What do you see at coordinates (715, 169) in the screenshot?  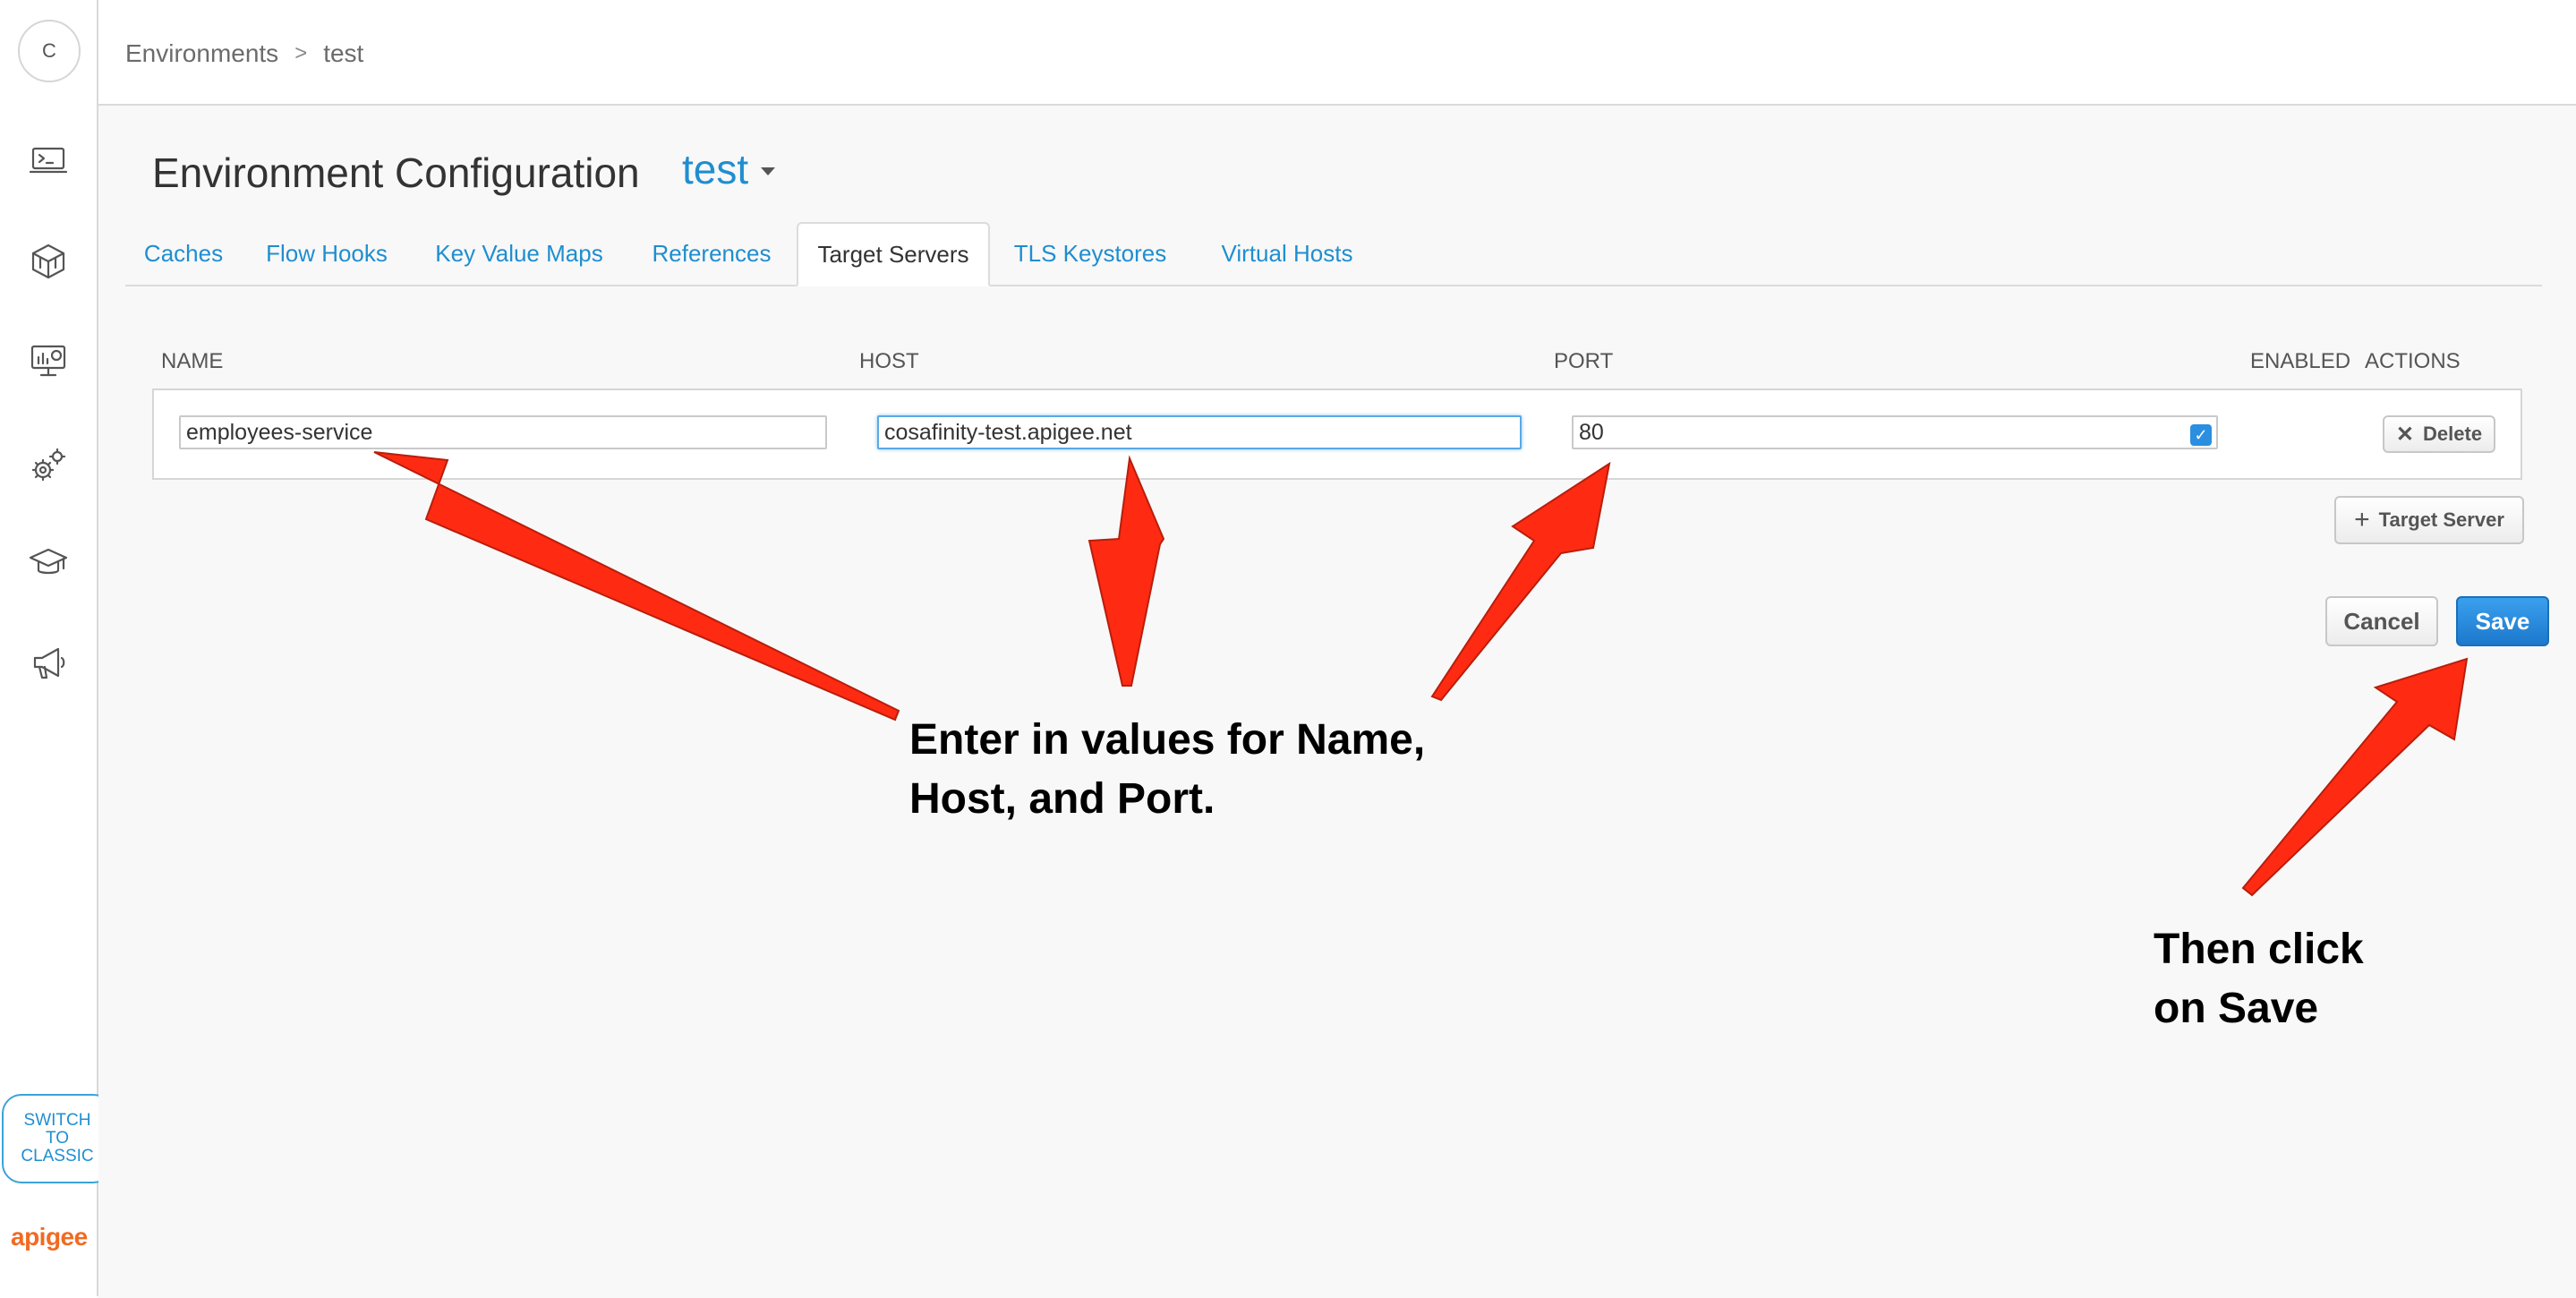 I see `environment-name: test` at bounding box center [715, 169].